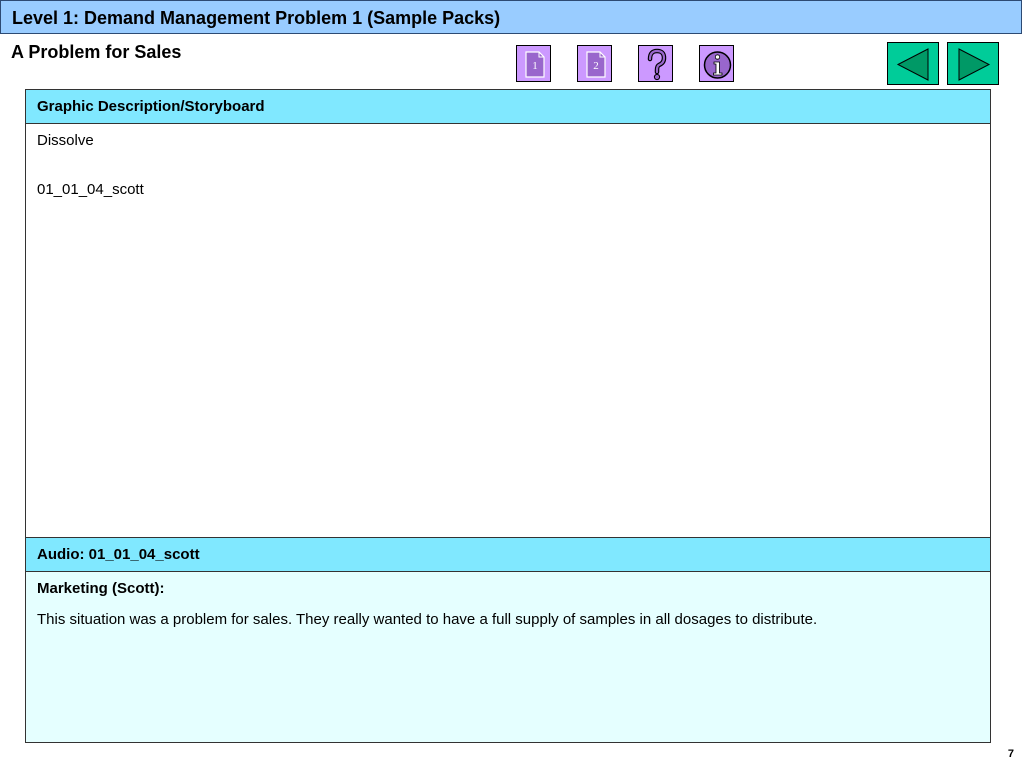  I want to click on graphic-section-header: Graphic Description/Storyboard, so click(508, 106).